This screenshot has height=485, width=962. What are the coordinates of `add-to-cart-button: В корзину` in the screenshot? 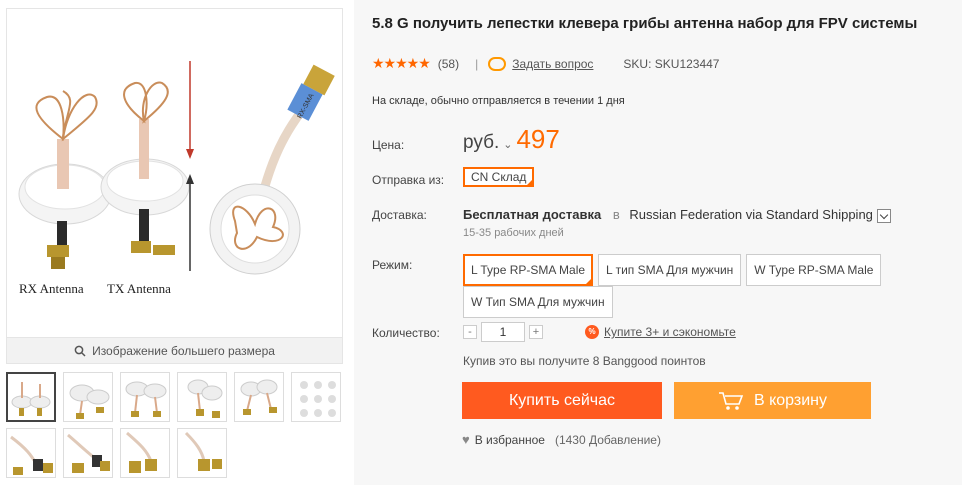 It's located at (772, 400).